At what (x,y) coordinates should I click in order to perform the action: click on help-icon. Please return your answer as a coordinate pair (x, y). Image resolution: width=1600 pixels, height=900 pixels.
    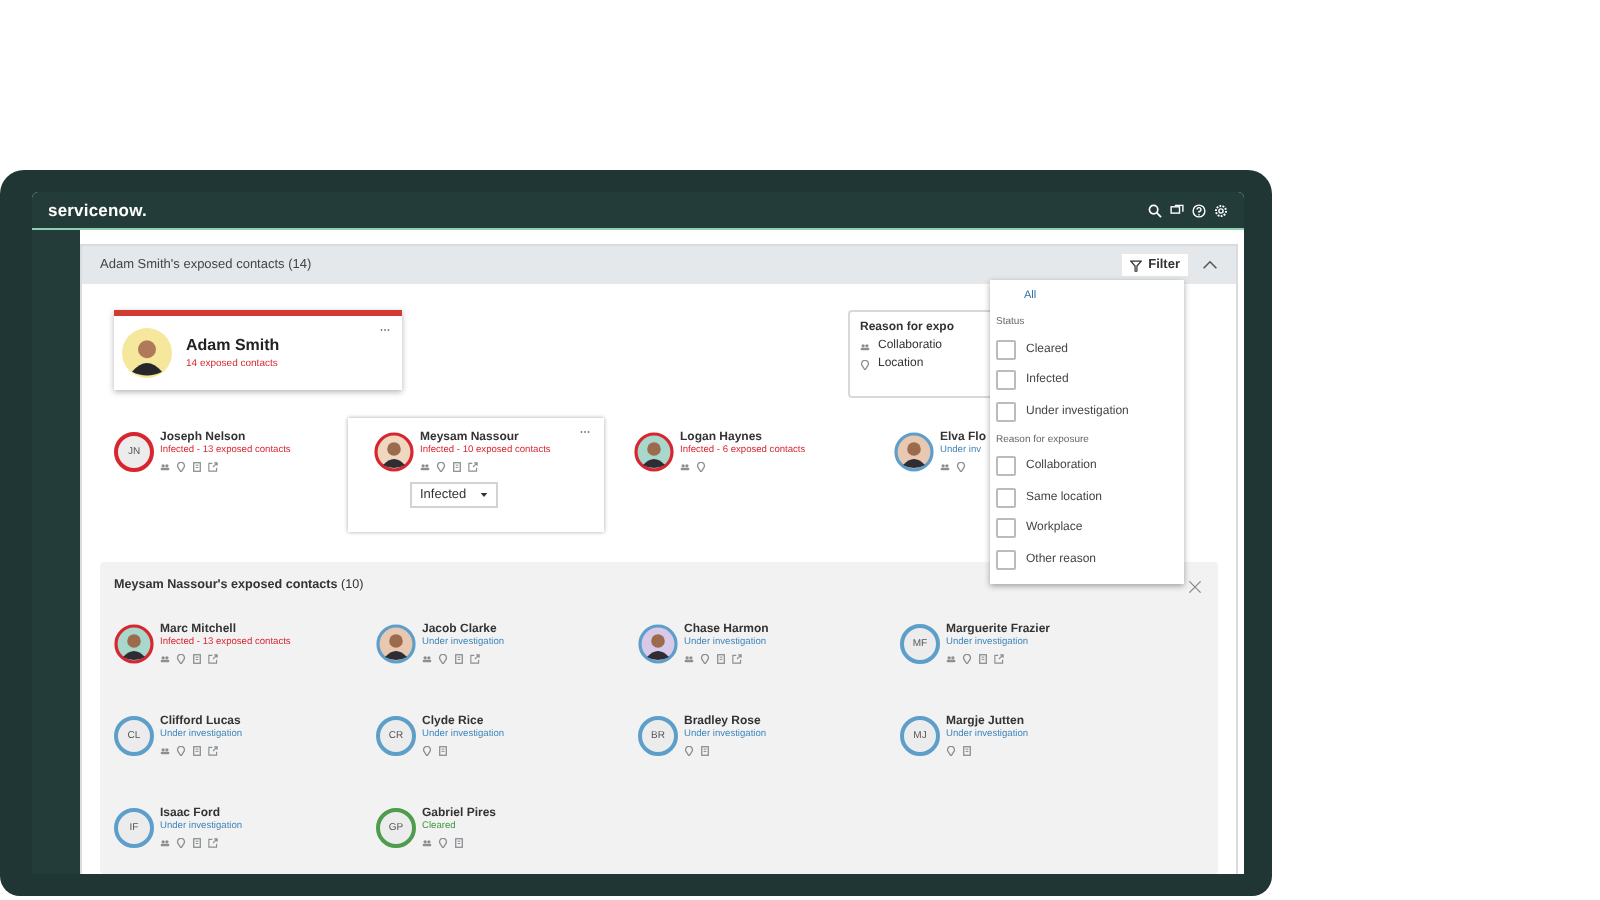
    Looking at the image, I should click on (1199, 210).